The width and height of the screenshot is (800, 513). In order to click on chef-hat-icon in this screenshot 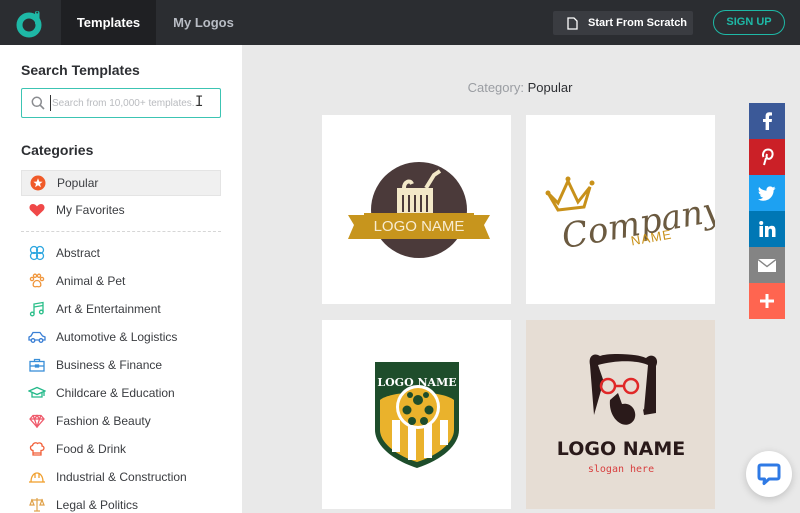, I will do `click(37, 449)`.